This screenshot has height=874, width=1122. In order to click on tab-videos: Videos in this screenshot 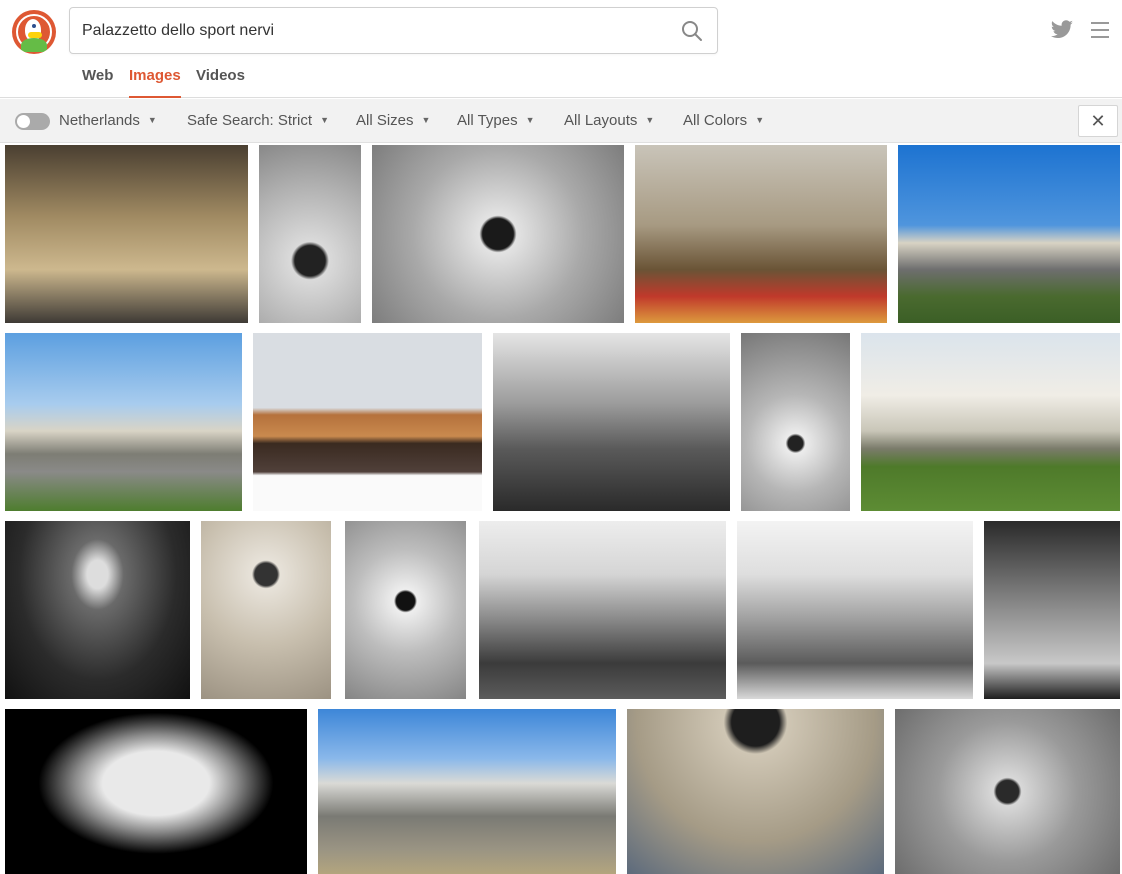, I will do `click(220, 82)`.